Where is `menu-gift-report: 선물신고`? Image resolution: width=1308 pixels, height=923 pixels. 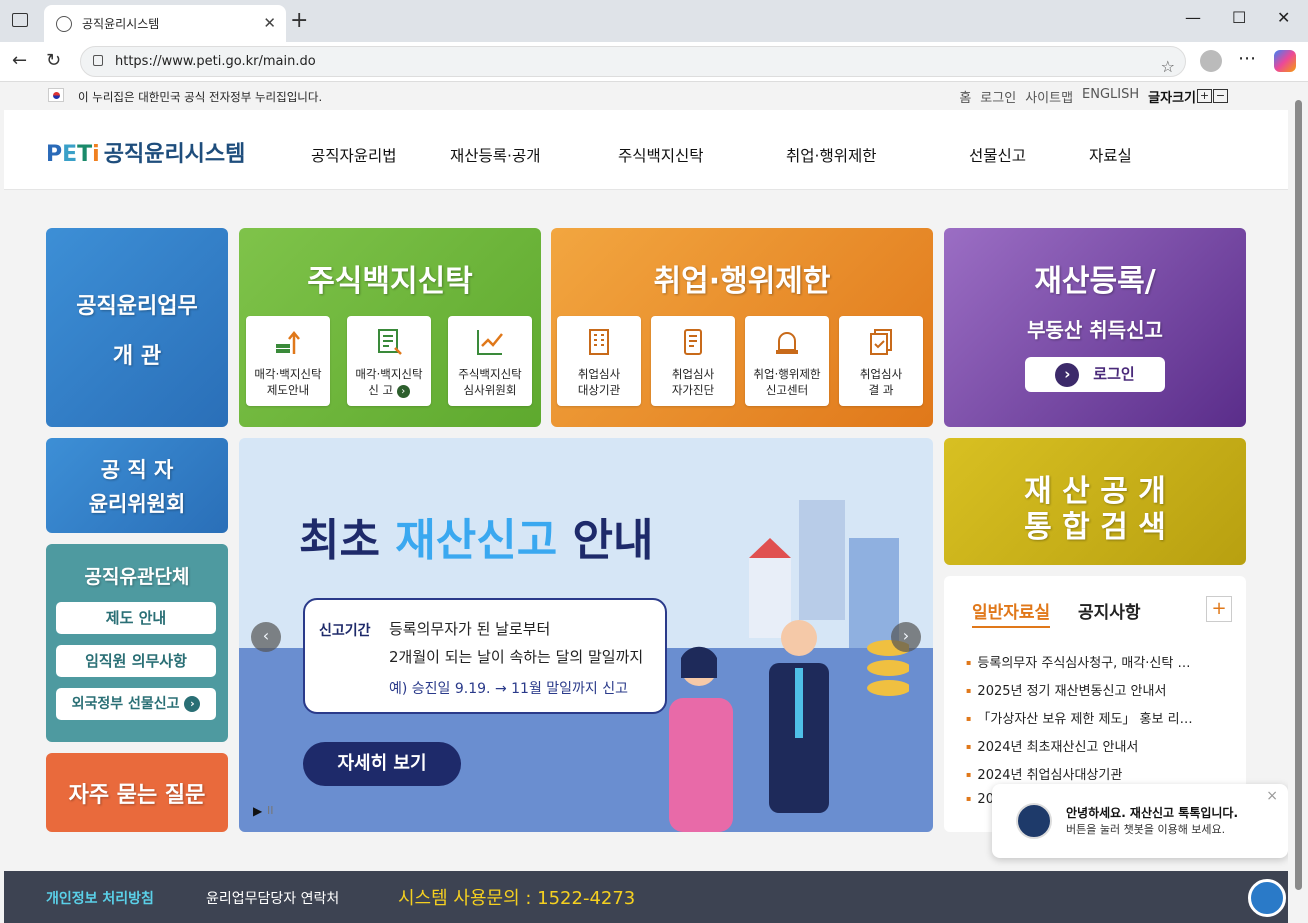 menu-gift-report: 선물신고 is located at coordinates (997, 155).